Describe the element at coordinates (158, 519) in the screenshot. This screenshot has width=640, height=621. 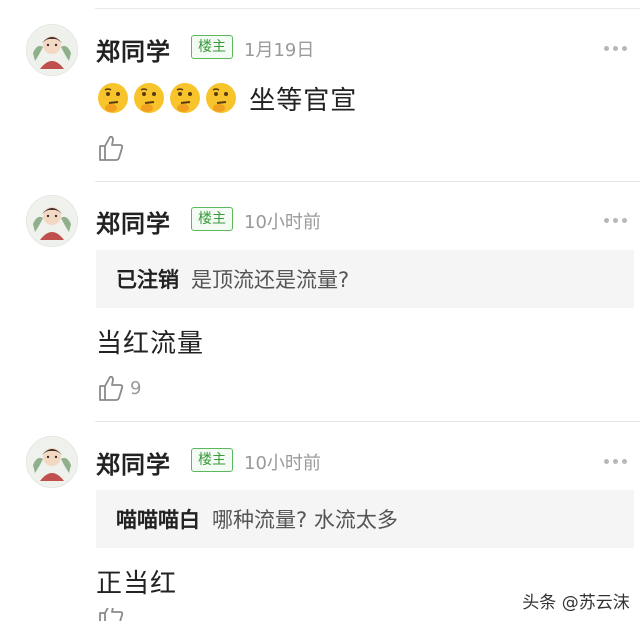
I see `quoted-username: 喵喵喵白` at that location.